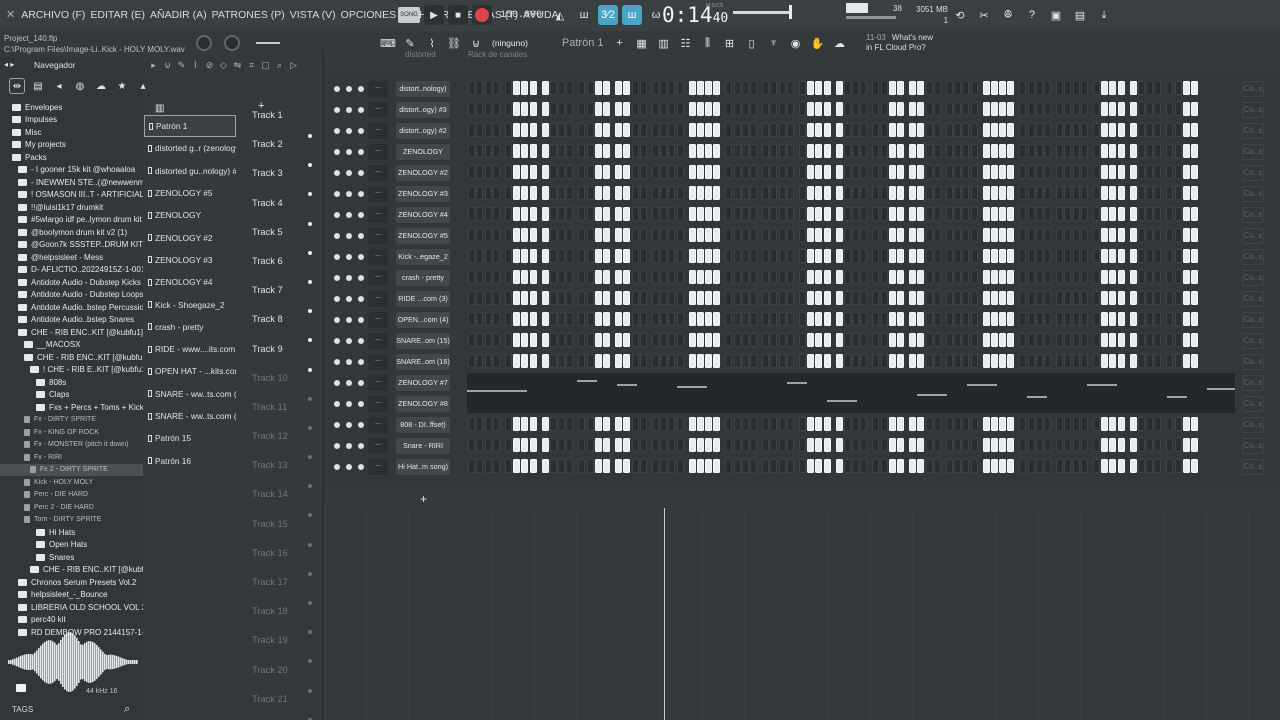  I want to click on channel-select: Co..s, so click(1253, 446).